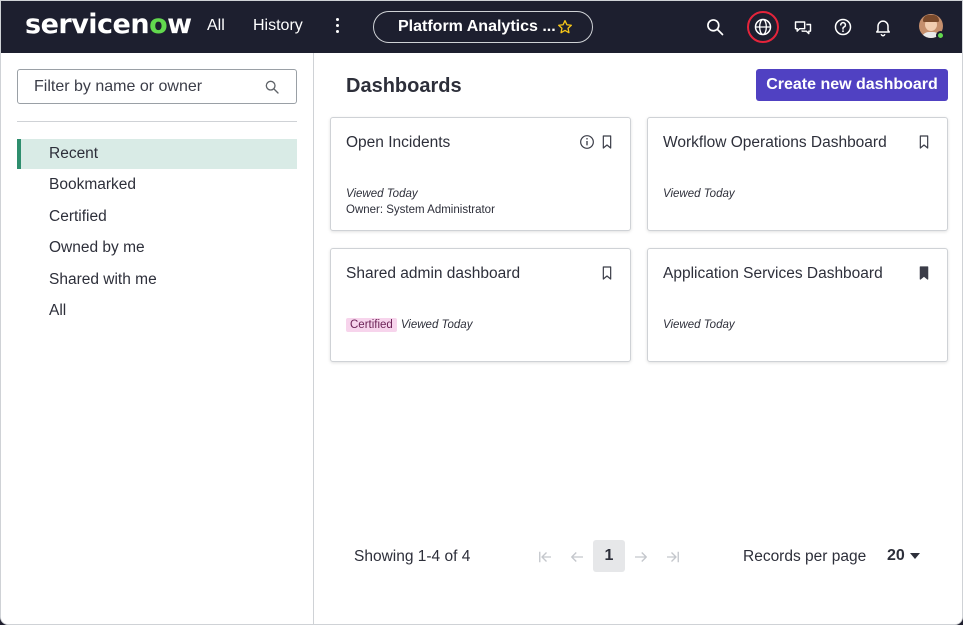 This screenshot has height=625, width=963. Describe the element at coordinates (915, 556) in the screenshot. I see `chevron-down-icon` at that location.